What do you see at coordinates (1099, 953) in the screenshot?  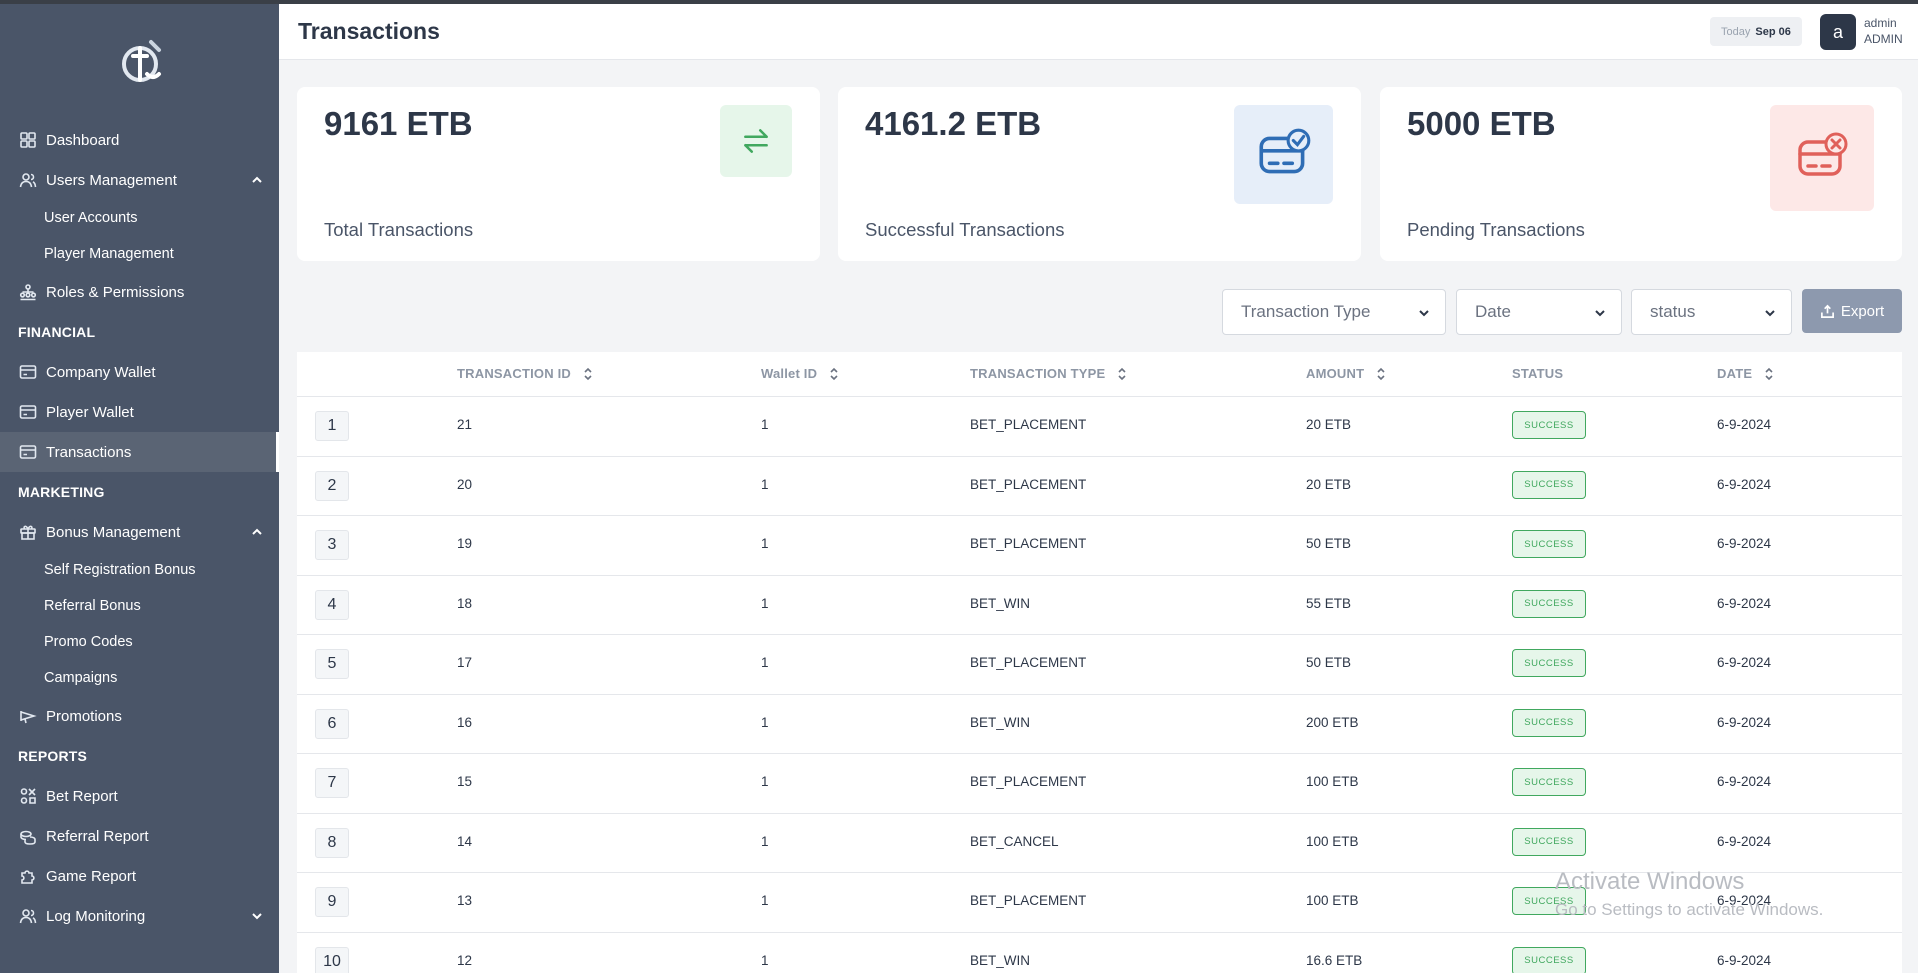 I see `table-row: 10 12 1 BET_WIN 16.6 ETB 6-9-2024 SUCCESS` at bounding box center [1099, 953].